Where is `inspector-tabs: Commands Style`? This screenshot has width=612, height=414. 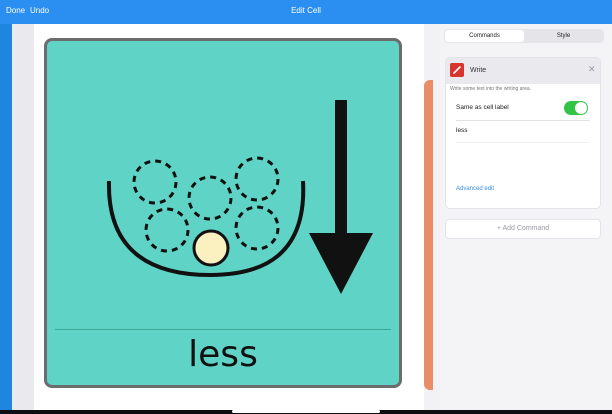 inspector-tabs: Commands Style is located at coordinates (524, 36).